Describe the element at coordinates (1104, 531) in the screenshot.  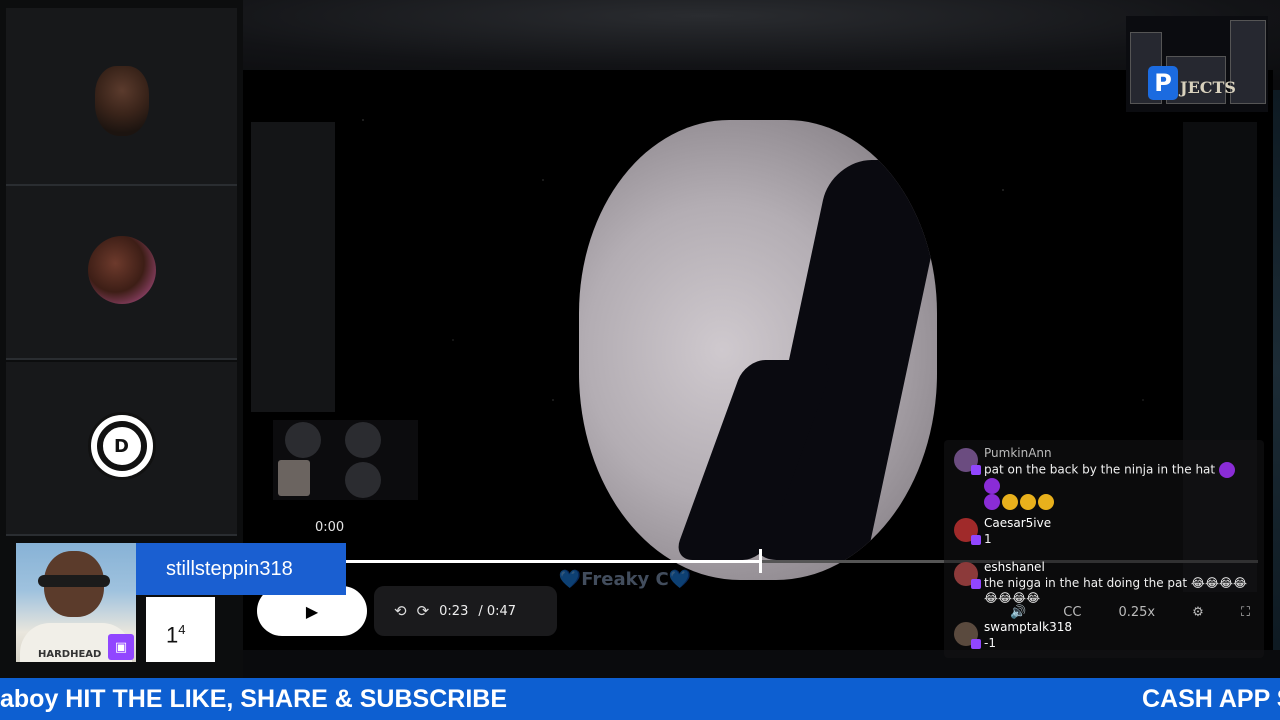
I see `chat-message: Caesar5ive 1` at that location.